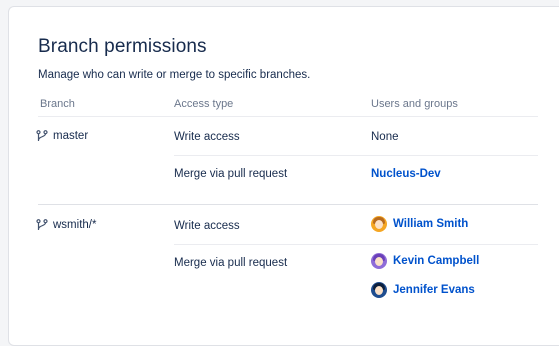 The image size is (559, 346). I want to click on table-row-branch-wsmith: wsmith/*, so click(66, 225).